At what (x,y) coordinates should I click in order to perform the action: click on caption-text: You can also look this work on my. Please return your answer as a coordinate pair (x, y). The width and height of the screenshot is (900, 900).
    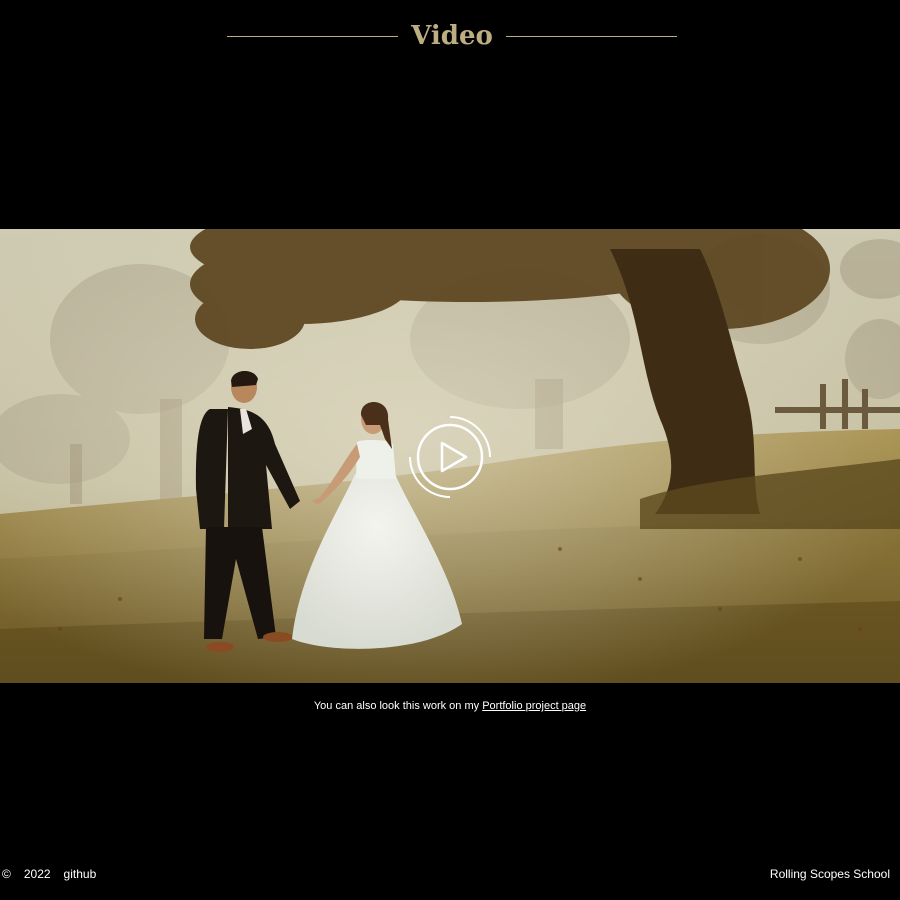
    Looking at the image, I should click on (398, 706).